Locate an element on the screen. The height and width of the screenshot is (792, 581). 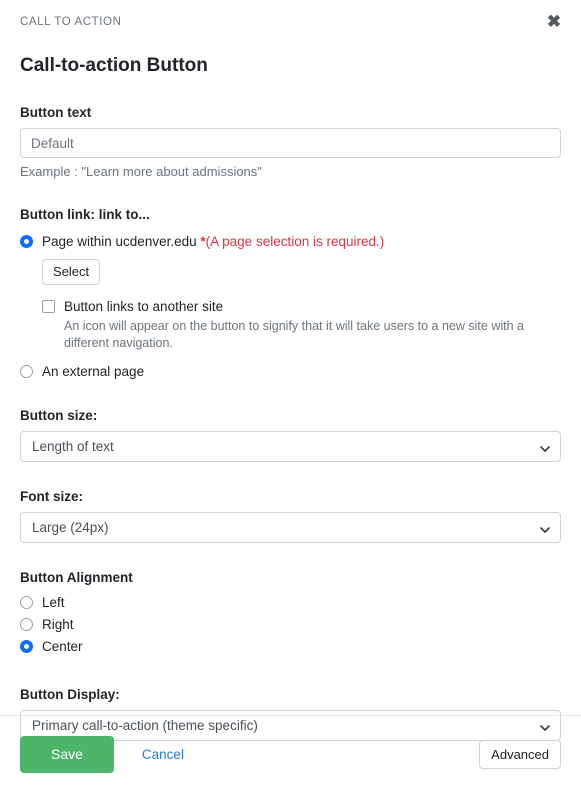
button-alignment-field-group: Button Alignment Left Right Center is located at coordinates (290, 612).